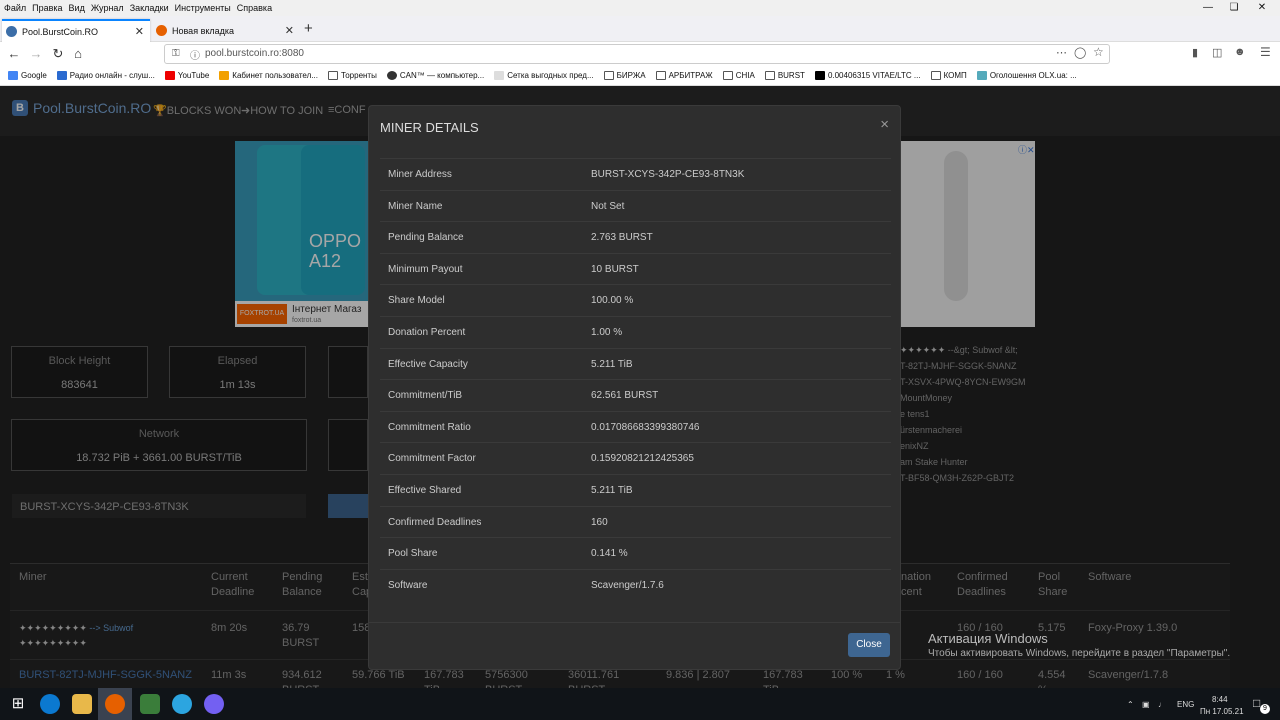 This screenshot has width=1280, height=720. Describe the element at coordinates (61, 75) in the screenshot. I see `radio-icon` at that location.